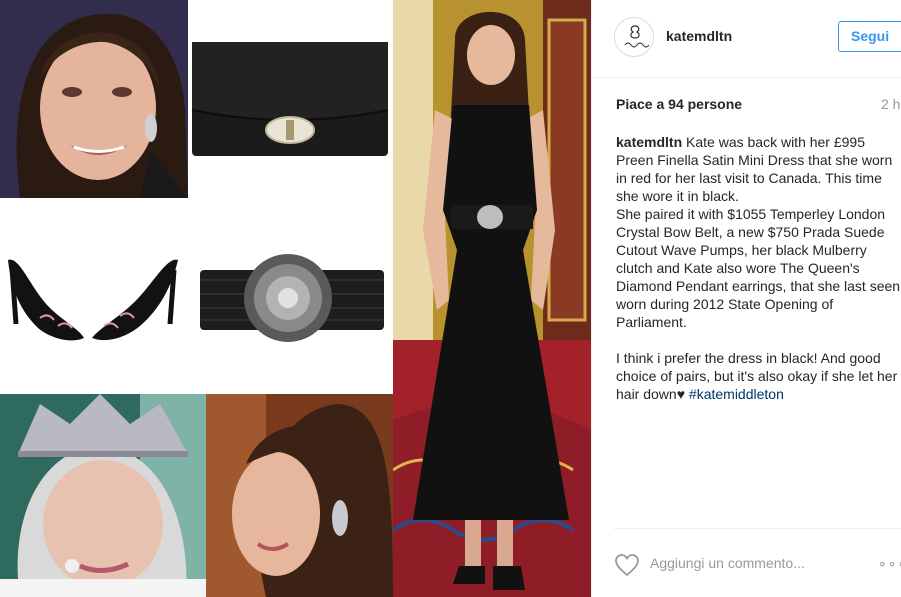 This screenshot has width=901, height=597. I want to click on post-header: katemdltn Segui, so click(746, 39).